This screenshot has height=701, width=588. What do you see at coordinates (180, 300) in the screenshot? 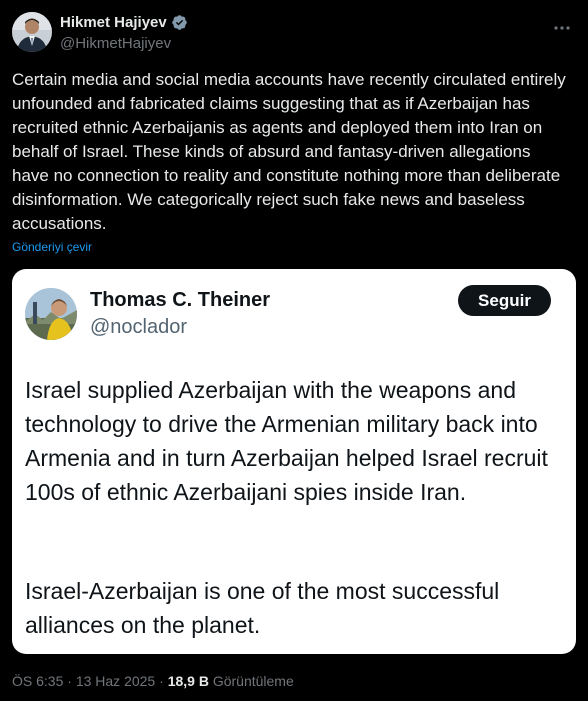
I see `quoted-author-name: Thomas C. Theiner` at bounding box center [180, 300].